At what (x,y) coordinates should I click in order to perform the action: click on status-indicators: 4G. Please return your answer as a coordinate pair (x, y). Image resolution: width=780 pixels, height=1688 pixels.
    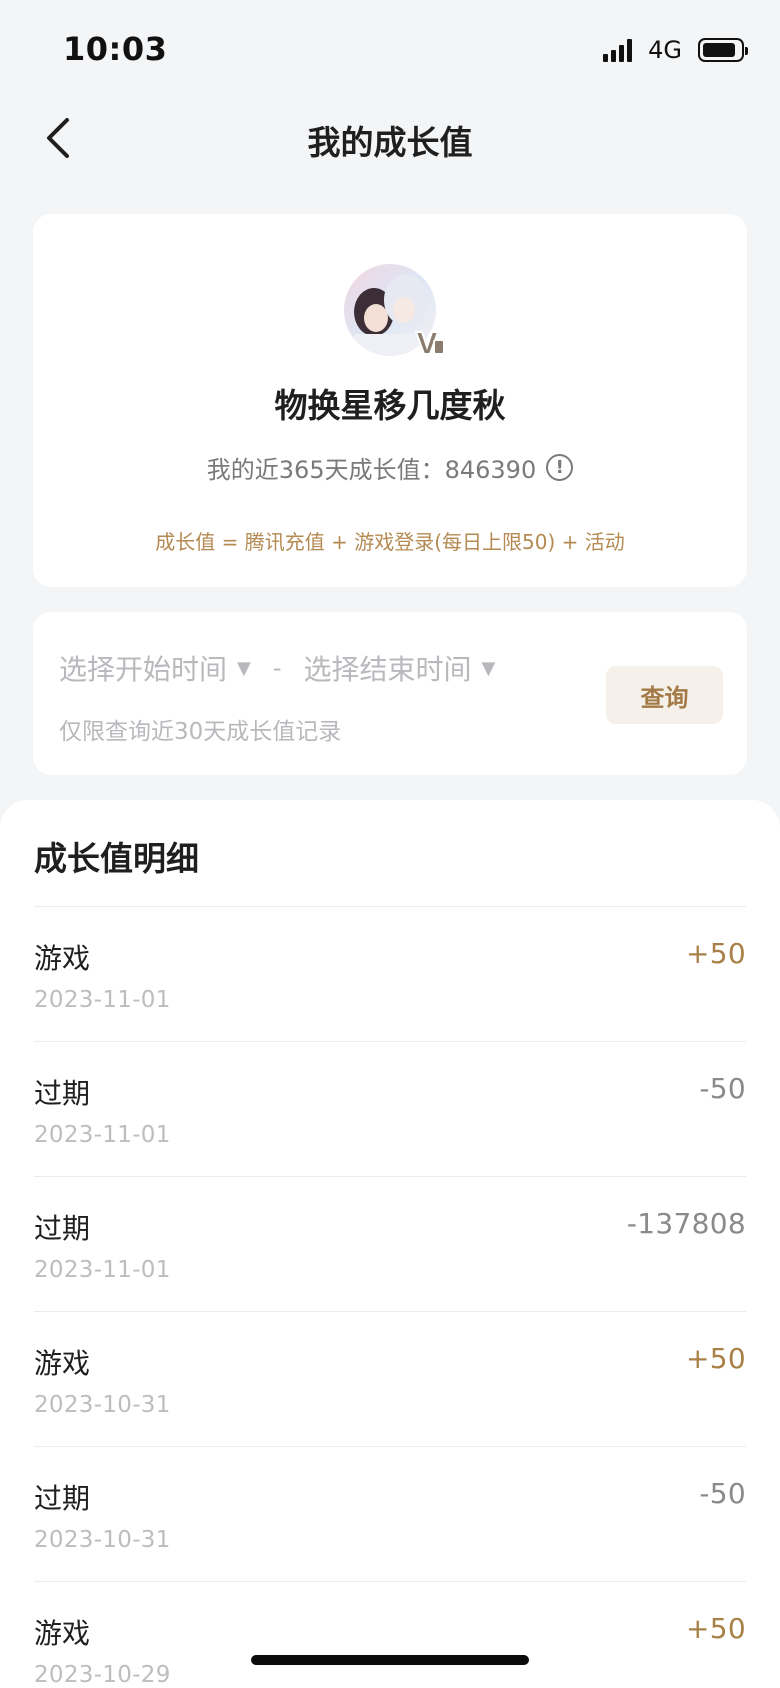
    Looking at the image, I should click on (675, 50).